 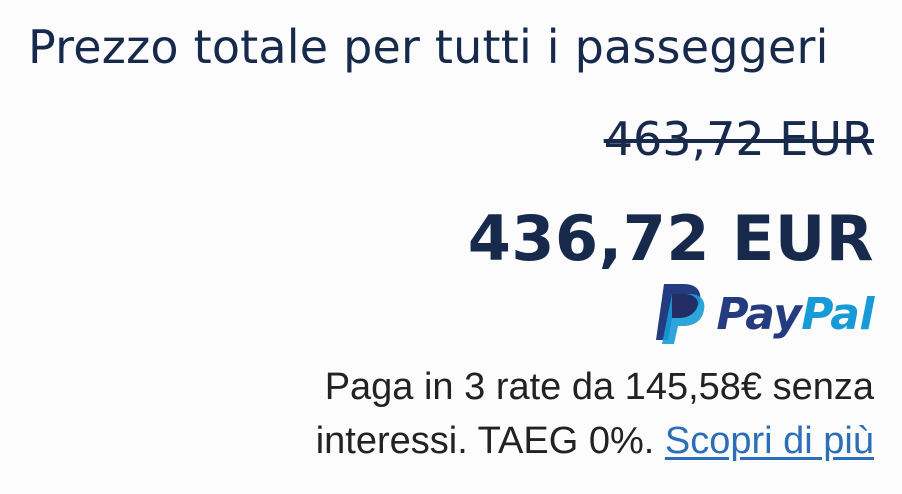 I want to click on paypal-wordmark-pal: Pal, so click(x=837, y=314).